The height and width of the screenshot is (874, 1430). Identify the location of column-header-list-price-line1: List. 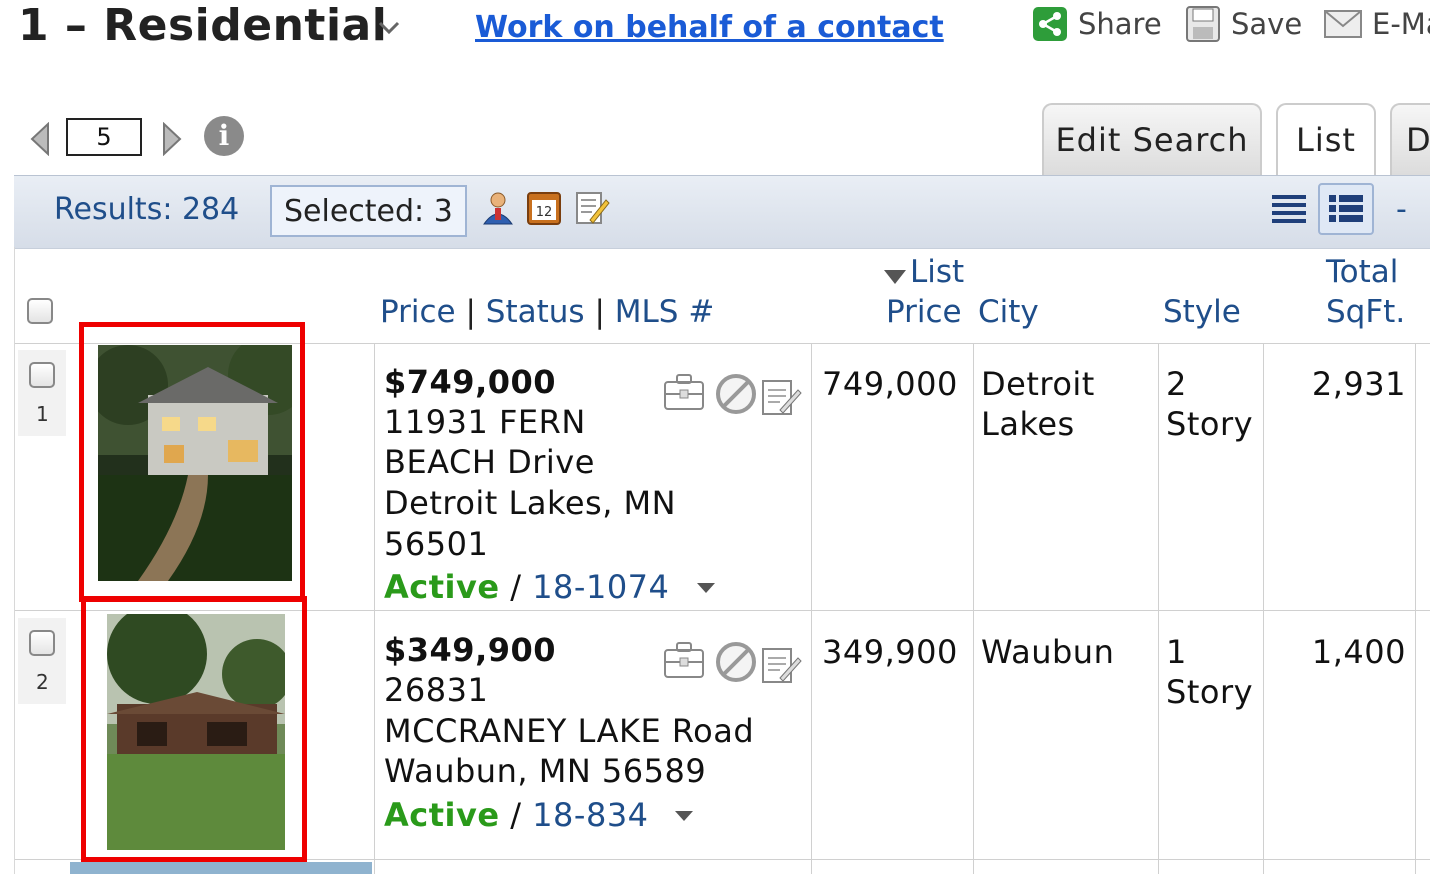
(937, 272).